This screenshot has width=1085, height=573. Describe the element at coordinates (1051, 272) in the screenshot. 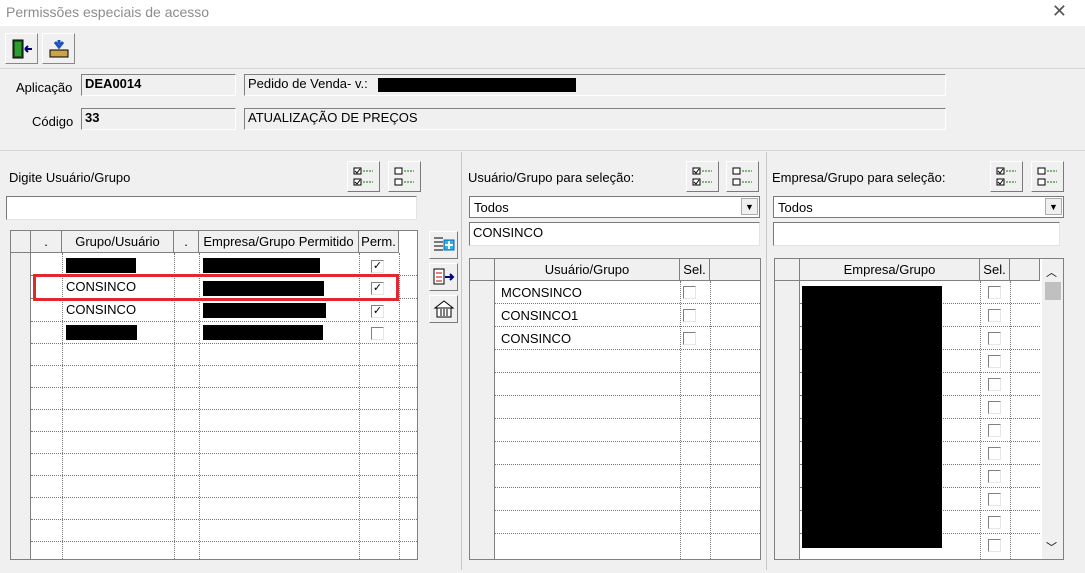

I see `scroll-up-icon: ︿` at that location.